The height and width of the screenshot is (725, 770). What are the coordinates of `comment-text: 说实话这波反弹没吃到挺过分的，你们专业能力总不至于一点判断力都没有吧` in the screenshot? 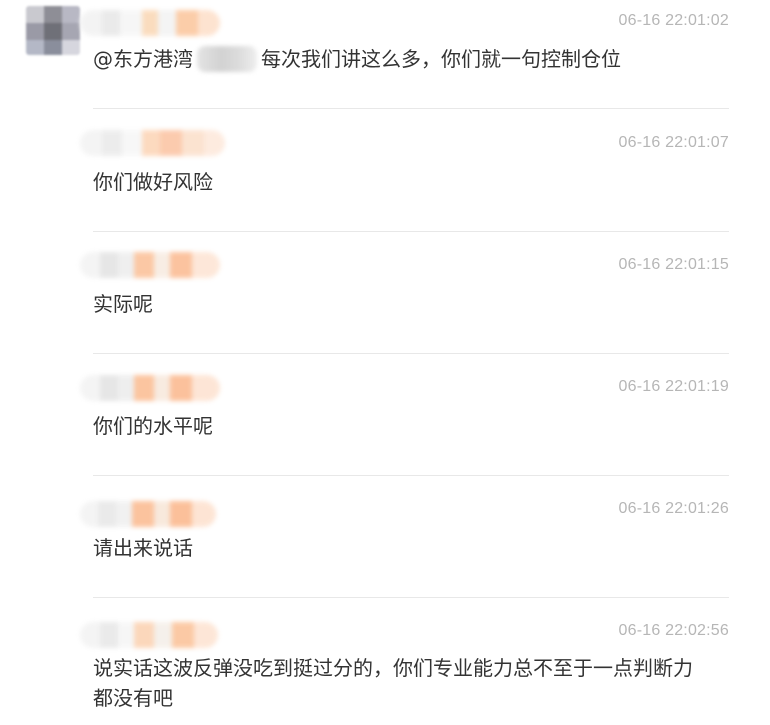 It's located at (393, 683).